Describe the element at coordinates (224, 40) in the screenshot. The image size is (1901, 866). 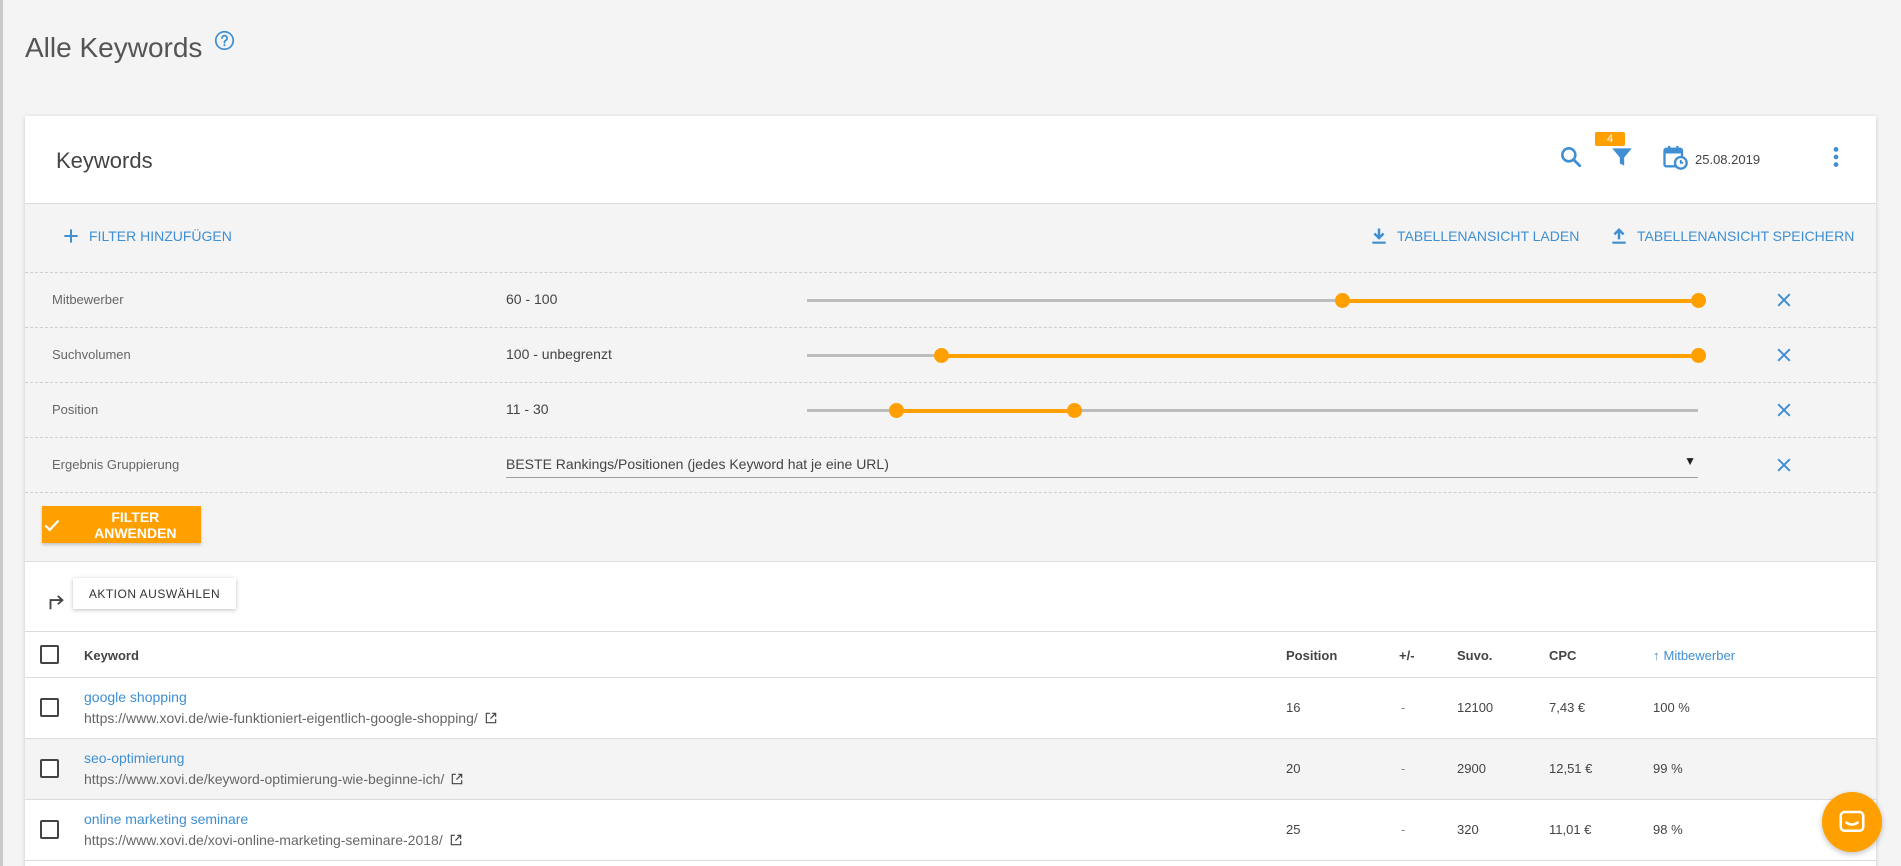
I see `help-icon` at that location.